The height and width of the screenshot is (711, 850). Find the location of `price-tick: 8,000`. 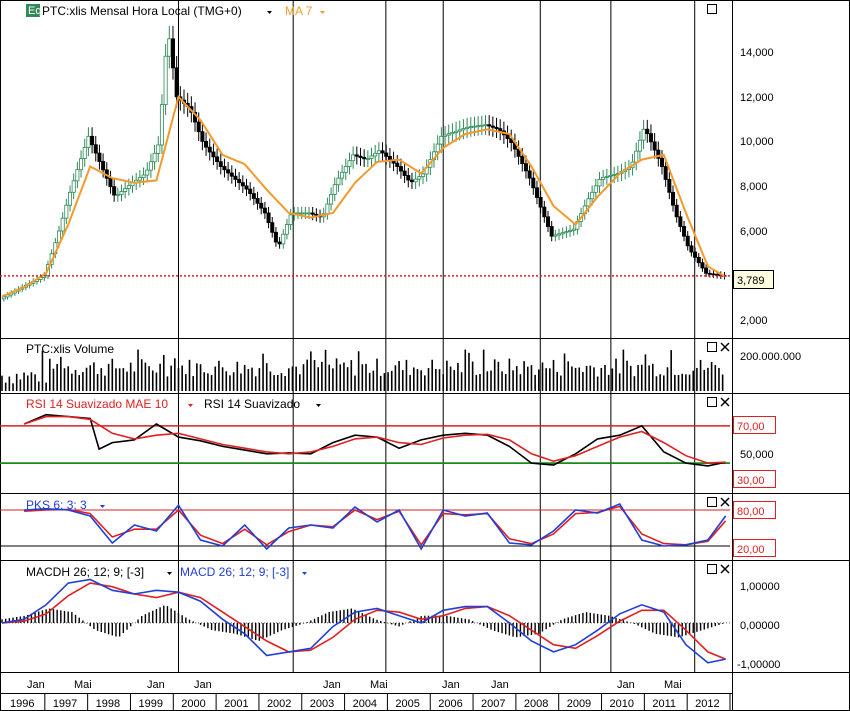

price-tick: 8,000 is located at coordinates (754, 187).